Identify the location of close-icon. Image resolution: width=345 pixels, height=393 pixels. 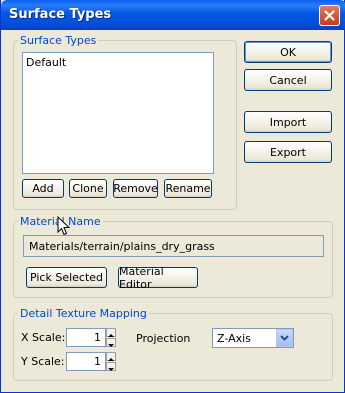
(329, 15).